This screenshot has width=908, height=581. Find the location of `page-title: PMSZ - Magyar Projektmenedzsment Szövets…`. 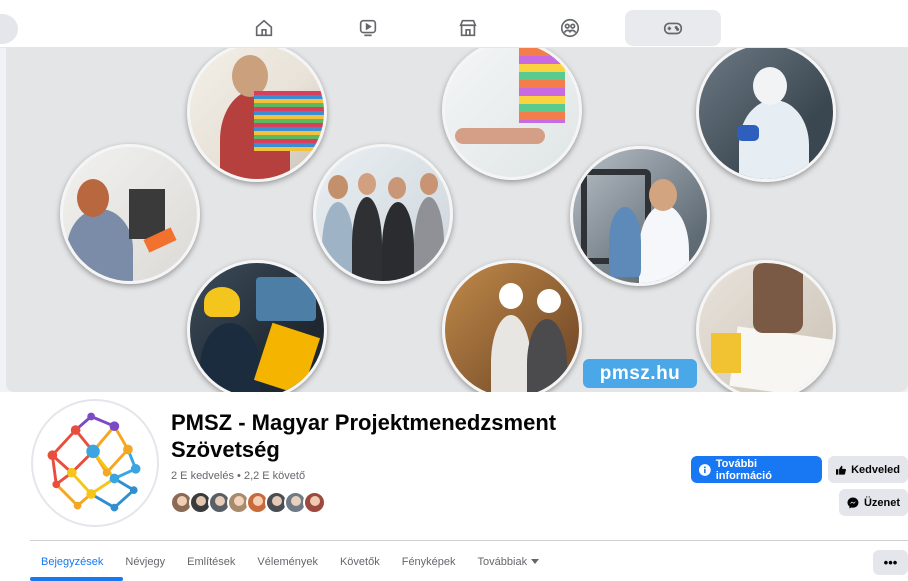

page-title: PMSZ - Magyar Projektmenedzsment Szövets… is located at coordinates (364, 436).